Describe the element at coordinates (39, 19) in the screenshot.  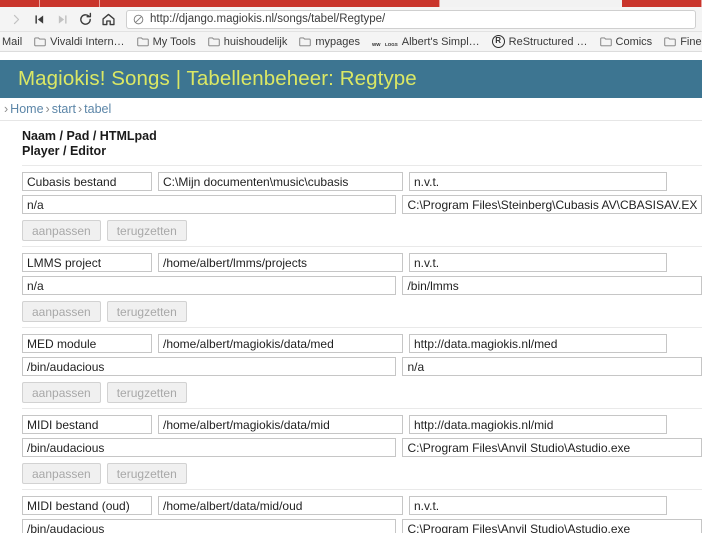
I see `skip-to-start-icon` at that location.